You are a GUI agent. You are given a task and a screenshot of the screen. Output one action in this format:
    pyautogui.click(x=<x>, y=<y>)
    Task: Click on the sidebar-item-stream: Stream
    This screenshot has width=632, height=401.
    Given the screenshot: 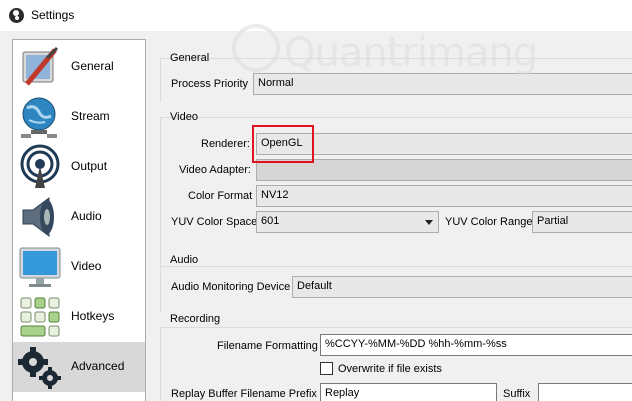 What is the action you would take?
    pyautogui.click(x=79, y=117)
    